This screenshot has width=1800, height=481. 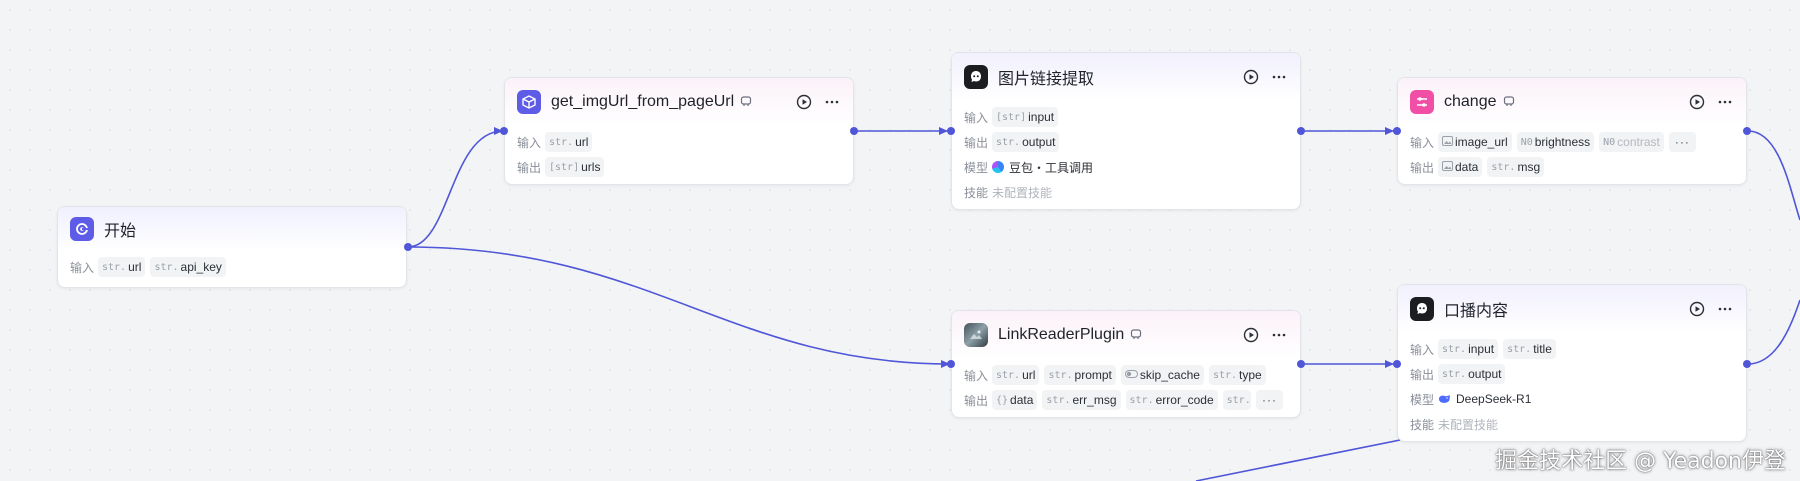 I want to click on param-name: output, so click(x=1485, y=374).